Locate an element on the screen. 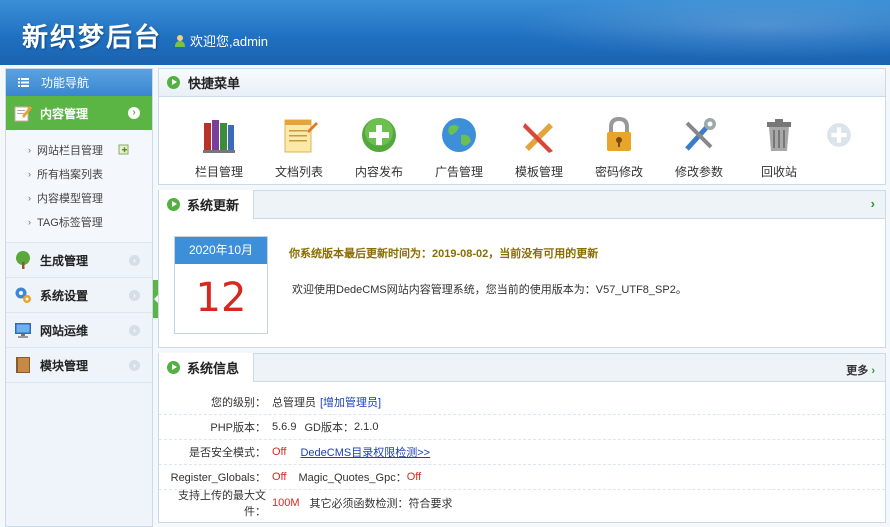  sub-item-label: TAG标签管理 is located at coordinates (70, 223).